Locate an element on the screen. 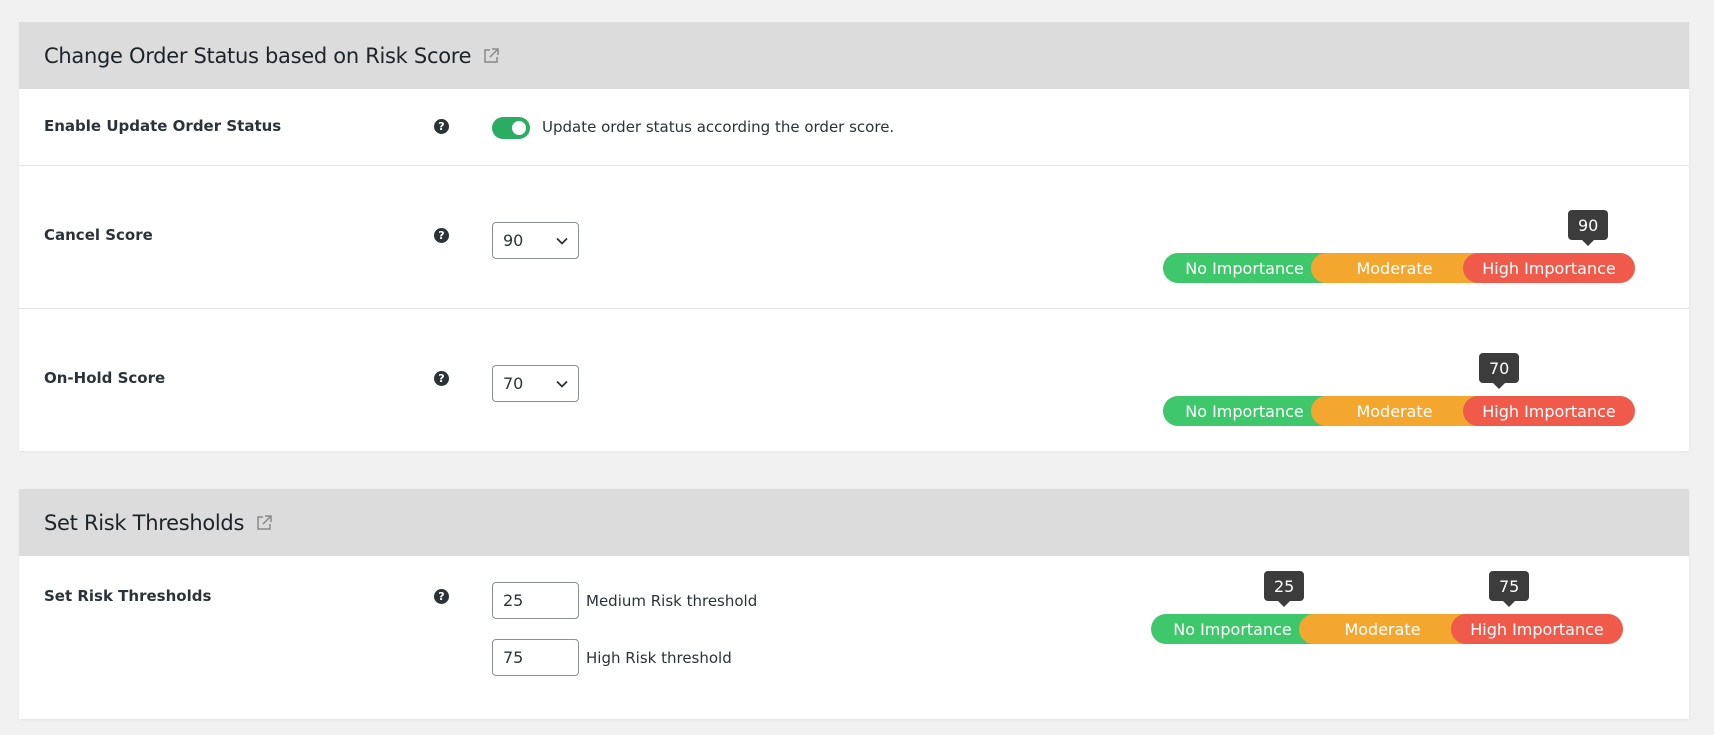 This screenshot has height=735, width=1714. medium-risk-value: 25 is located at coordinates (513, 600).